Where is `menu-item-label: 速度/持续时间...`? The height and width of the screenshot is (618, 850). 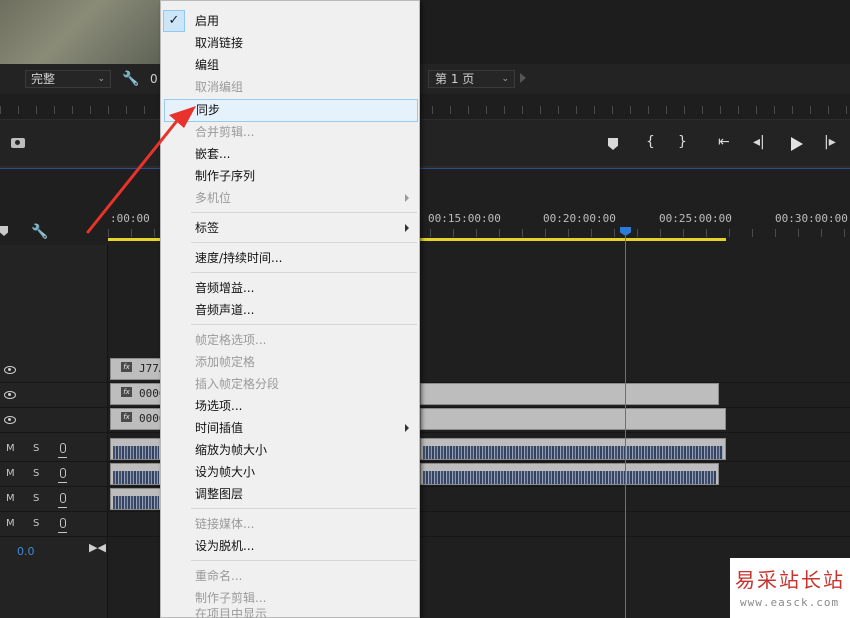
menu-item-label: 速度/持续时间... is located at coordinates (239, 258).